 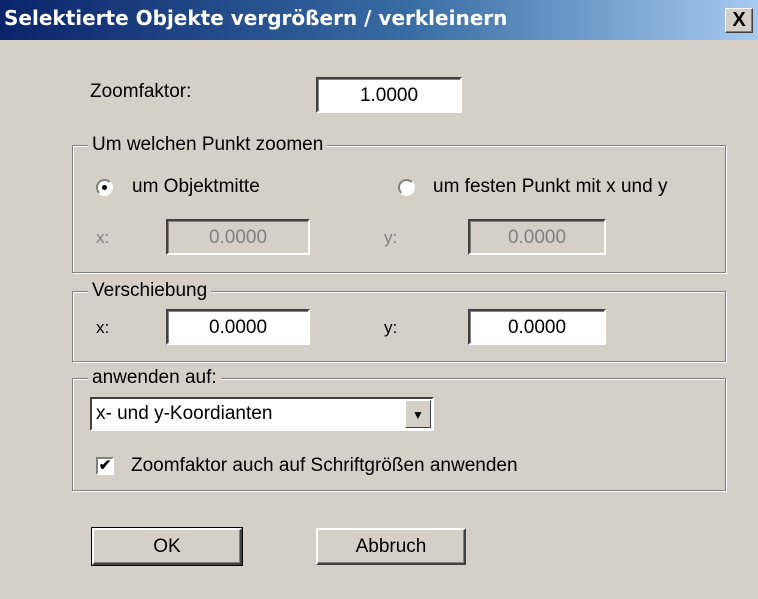 I want to click on apply-target-select: x- und y-Koordianten ▼, so click(x=262, y=414).